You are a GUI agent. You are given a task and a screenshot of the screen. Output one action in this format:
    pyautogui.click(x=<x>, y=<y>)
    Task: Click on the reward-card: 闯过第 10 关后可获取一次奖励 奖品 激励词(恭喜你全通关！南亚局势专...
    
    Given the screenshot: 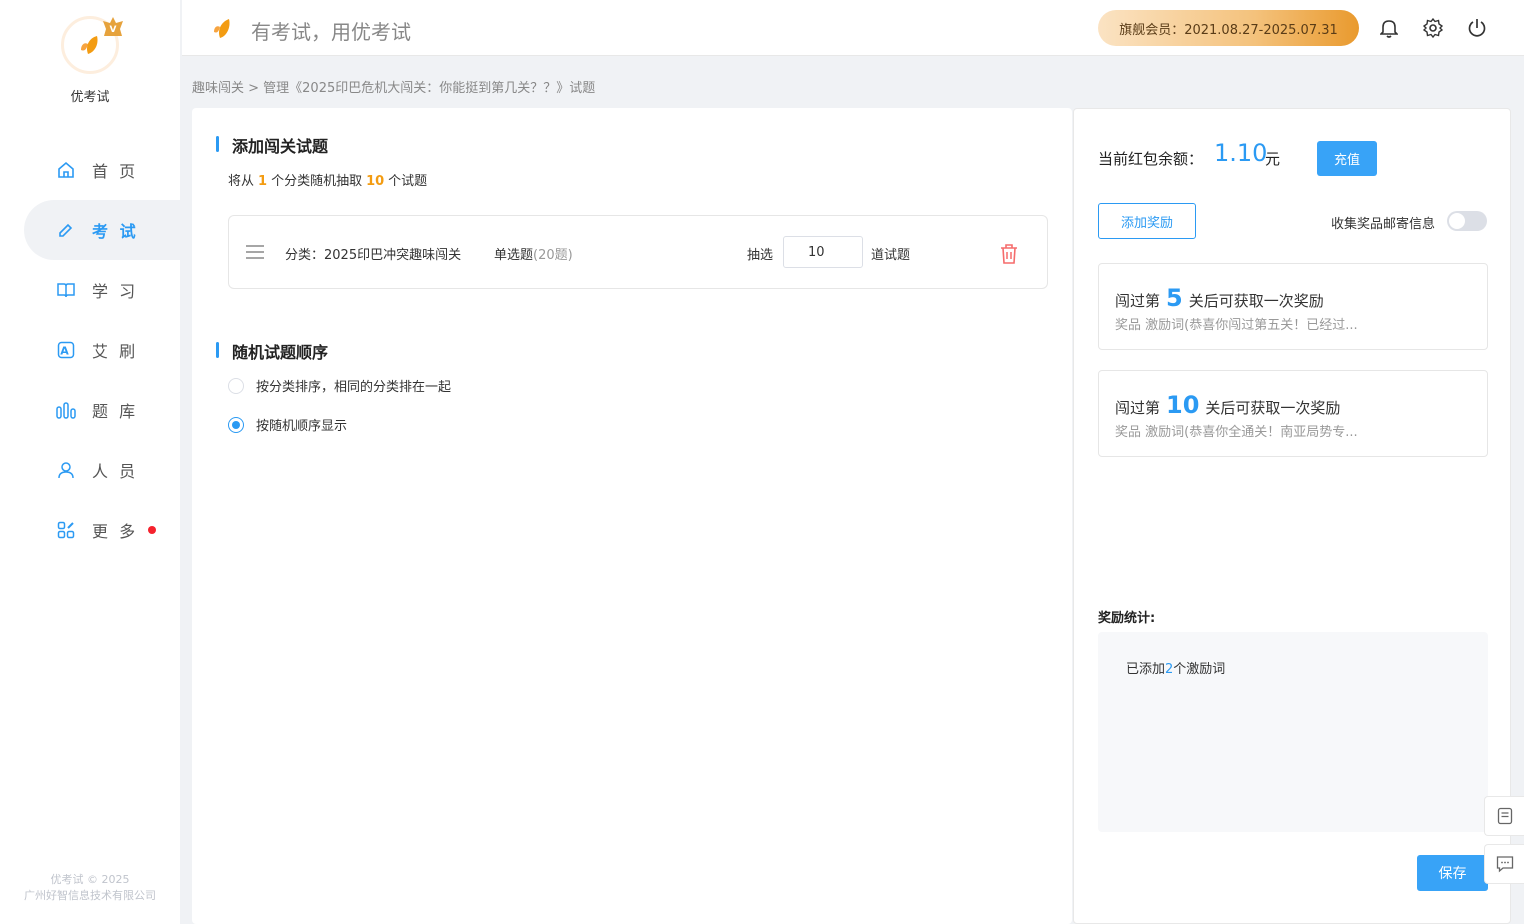 What is the action you would take?
    pyautogui.click(x=1293, y=413)
    